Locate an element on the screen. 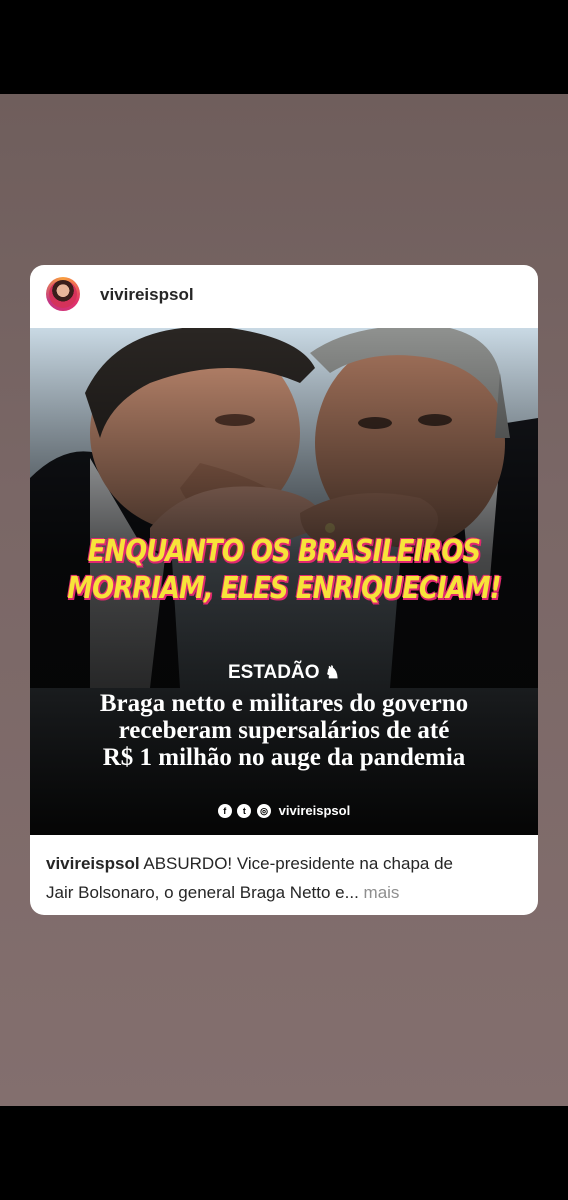 The height and width of the screenshot is (1200, 568). social-handles: f t ◎ vivireispsol is located at coordinates (284, 810).